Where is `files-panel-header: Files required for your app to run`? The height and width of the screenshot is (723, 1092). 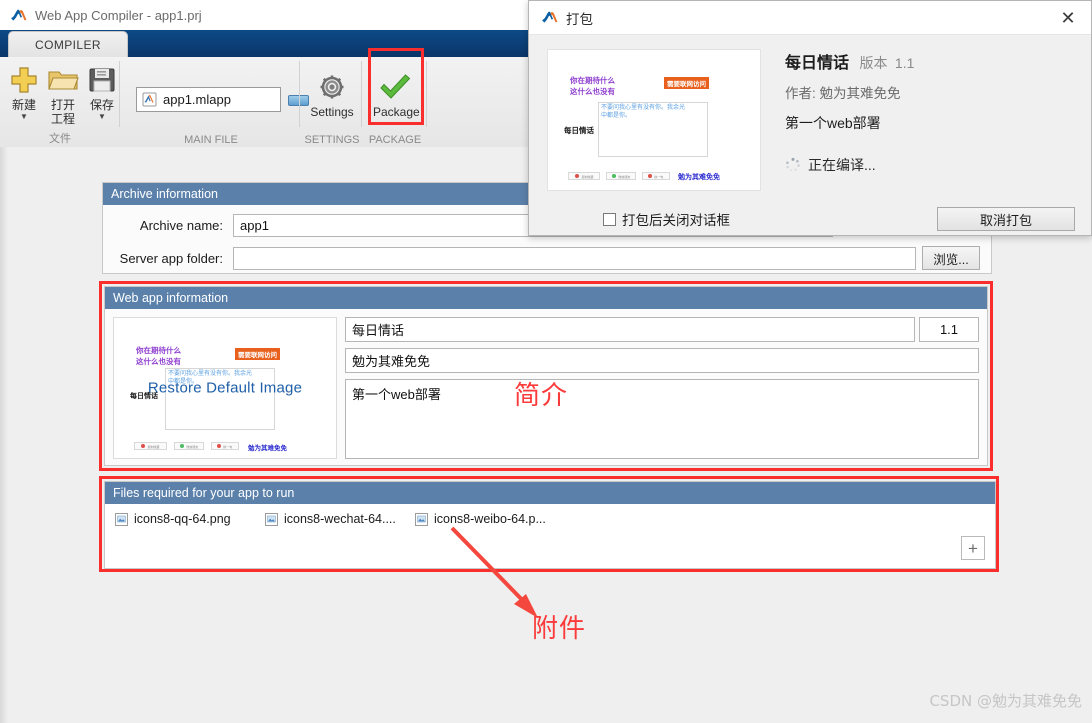 files-panel-header: Files required for your app to run is located at coordinates (550, 493).